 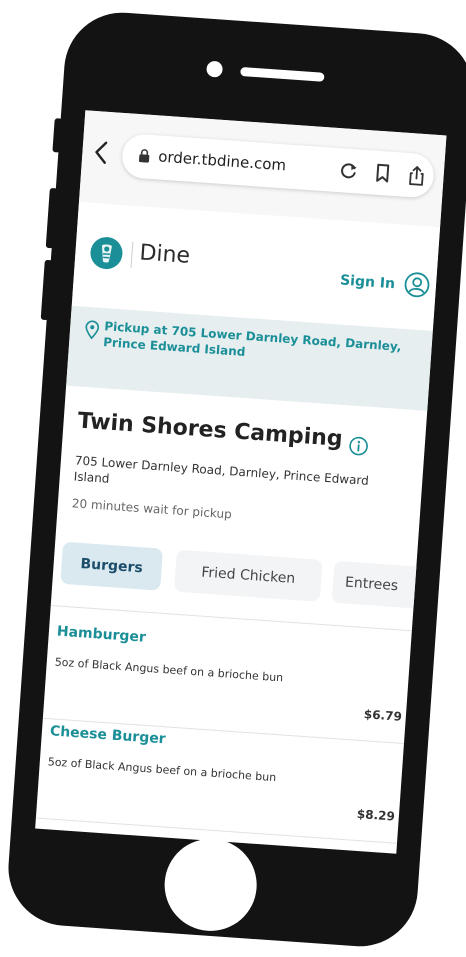 I want to click on url-text: order.tbdine.com, so click(x=222, y=160).